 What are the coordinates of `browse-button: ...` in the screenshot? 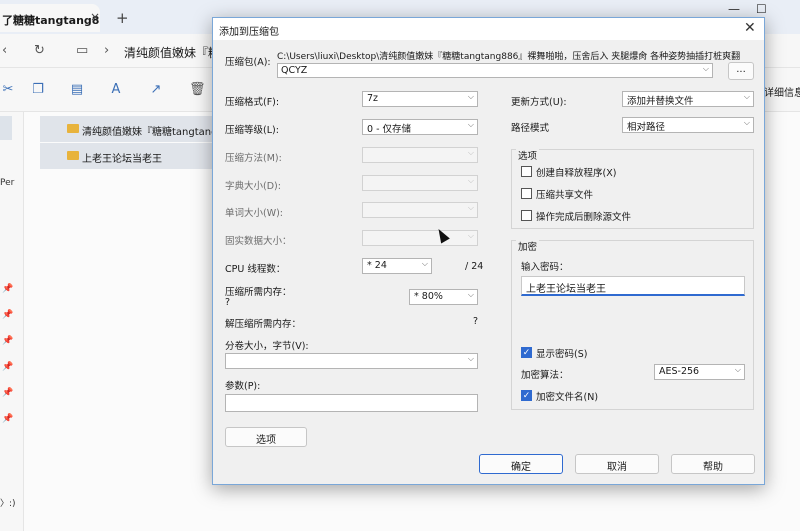 It's located at (741, 71).